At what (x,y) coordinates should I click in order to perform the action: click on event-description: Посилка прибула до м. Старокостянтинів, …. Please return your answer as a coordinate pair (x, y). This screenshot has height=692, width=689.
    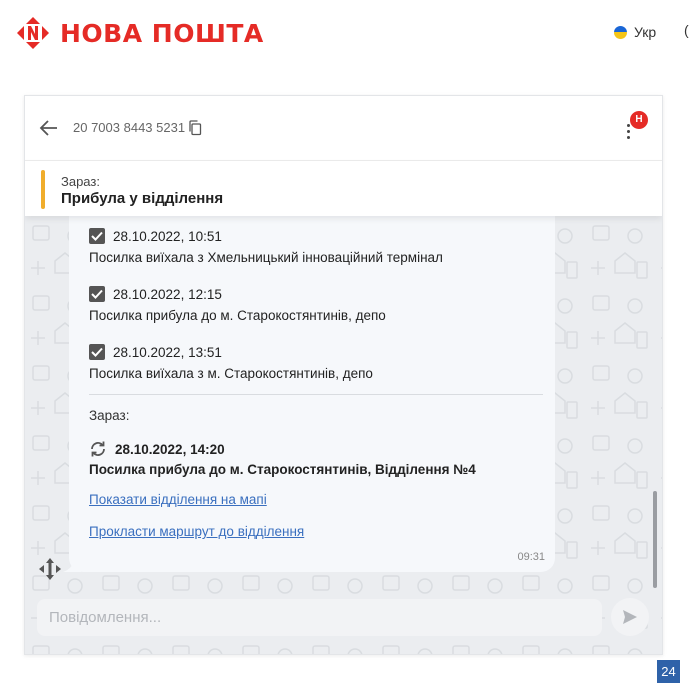
    Looking at the image, I should click on (237, 315).